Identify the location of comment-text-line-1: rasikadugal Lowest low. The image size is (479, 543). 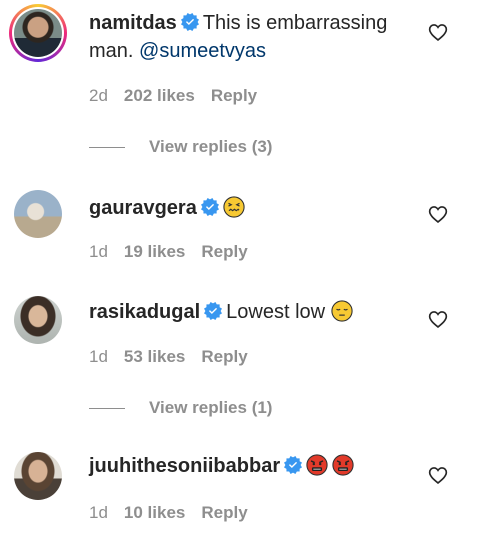
(223, 312).